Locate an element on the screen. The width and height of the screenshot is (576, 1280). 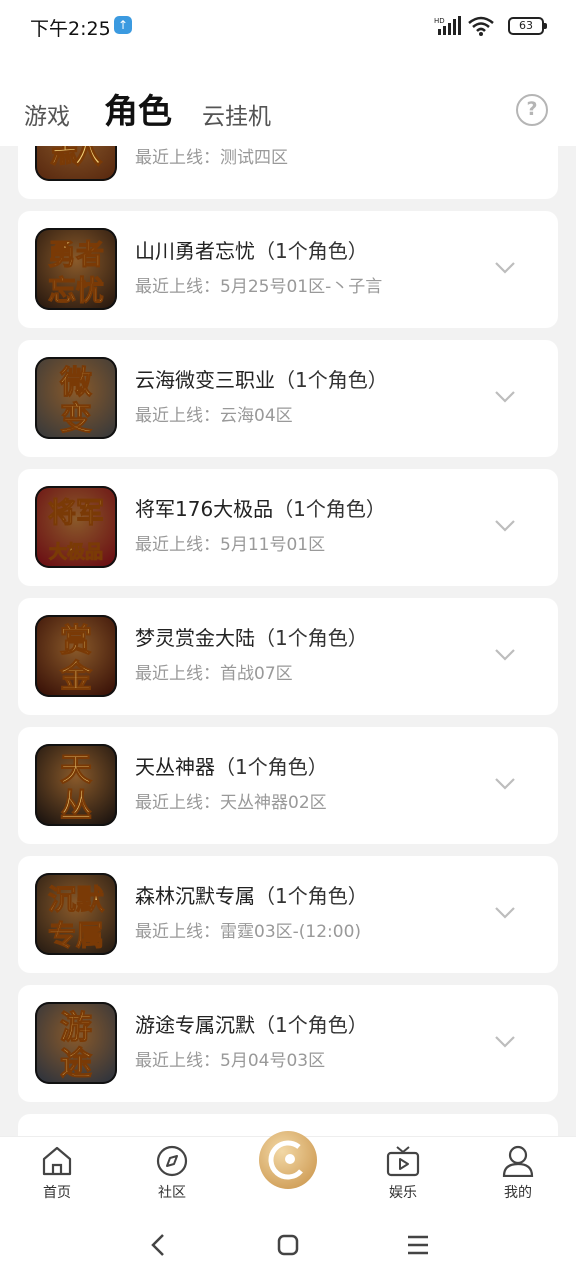
svg-text: 勇者 is located at coordinates (76, 254).